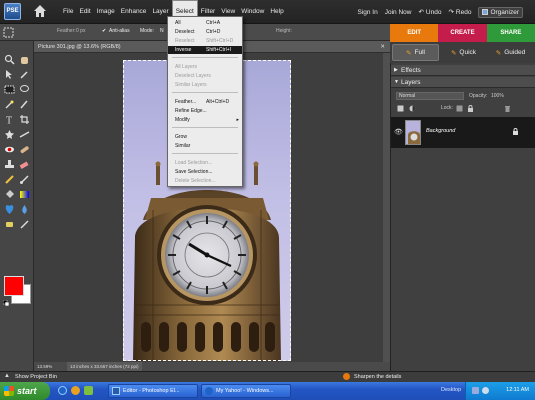 Image resolution: width=535 pixels, height=400 pixels. Describe the element at coordinates (24, 209) in the screenshot. I see `blur-tool-icon` at that location.